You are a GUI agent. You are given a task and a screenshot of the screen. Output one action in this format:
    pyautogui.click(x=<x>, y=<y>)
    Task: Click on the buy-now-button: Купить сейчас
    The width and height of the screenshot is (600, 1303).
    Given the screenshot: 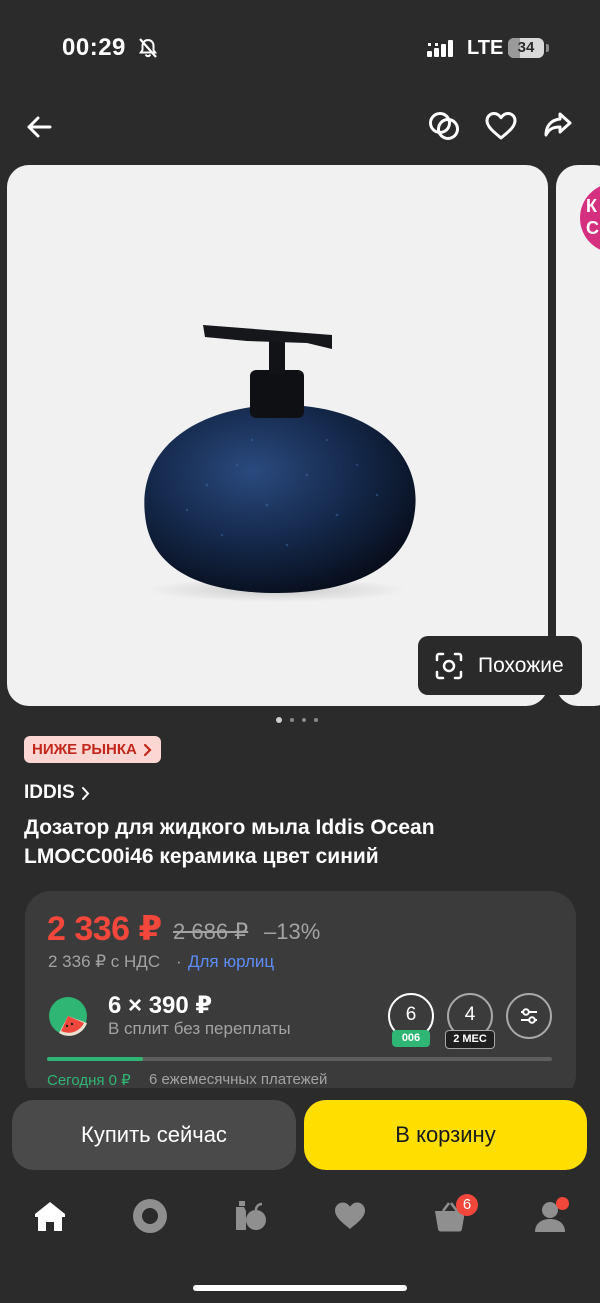 What is the action you would take?
    pyautogui.click(x=154, y=1135)
    